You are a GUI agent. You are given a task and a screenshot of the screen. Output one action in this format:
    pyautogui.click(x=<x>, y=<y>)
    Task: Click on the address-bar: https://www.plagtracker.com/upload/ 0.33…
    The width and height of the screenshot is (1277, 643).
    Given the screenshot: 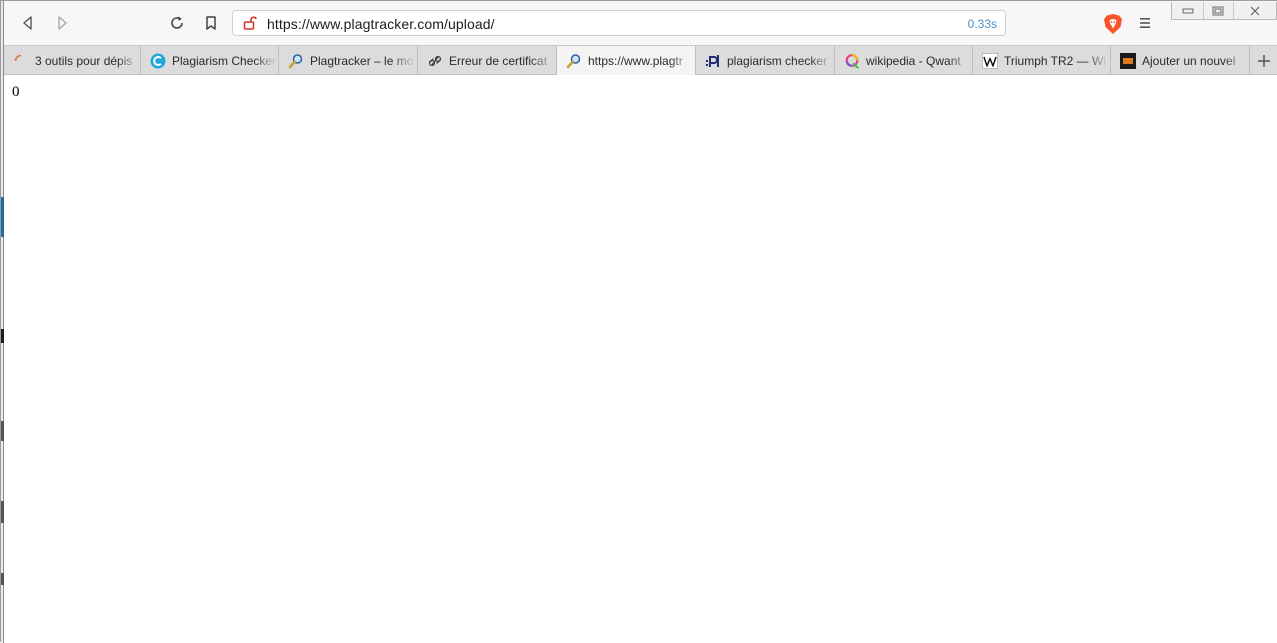 What is the action you would take?
    pyautogui.click(x=619, y=23)
    